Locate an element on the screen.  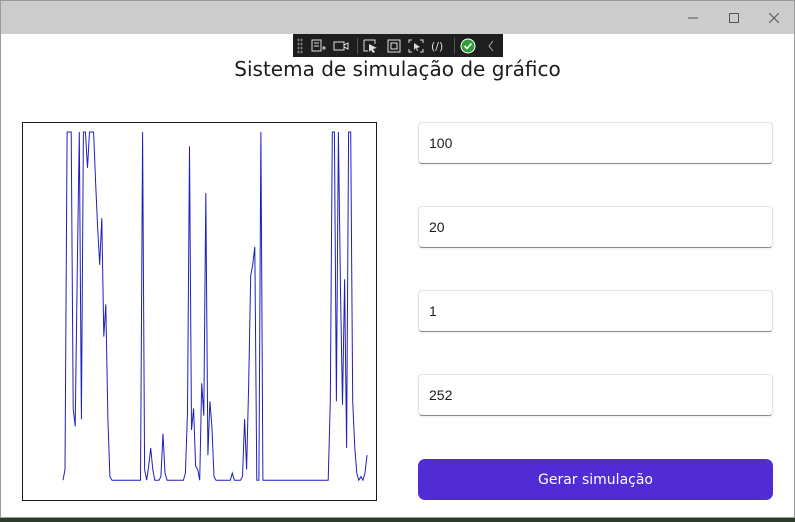
debug-toolbar: (/) is located at coordinates (398, 45).